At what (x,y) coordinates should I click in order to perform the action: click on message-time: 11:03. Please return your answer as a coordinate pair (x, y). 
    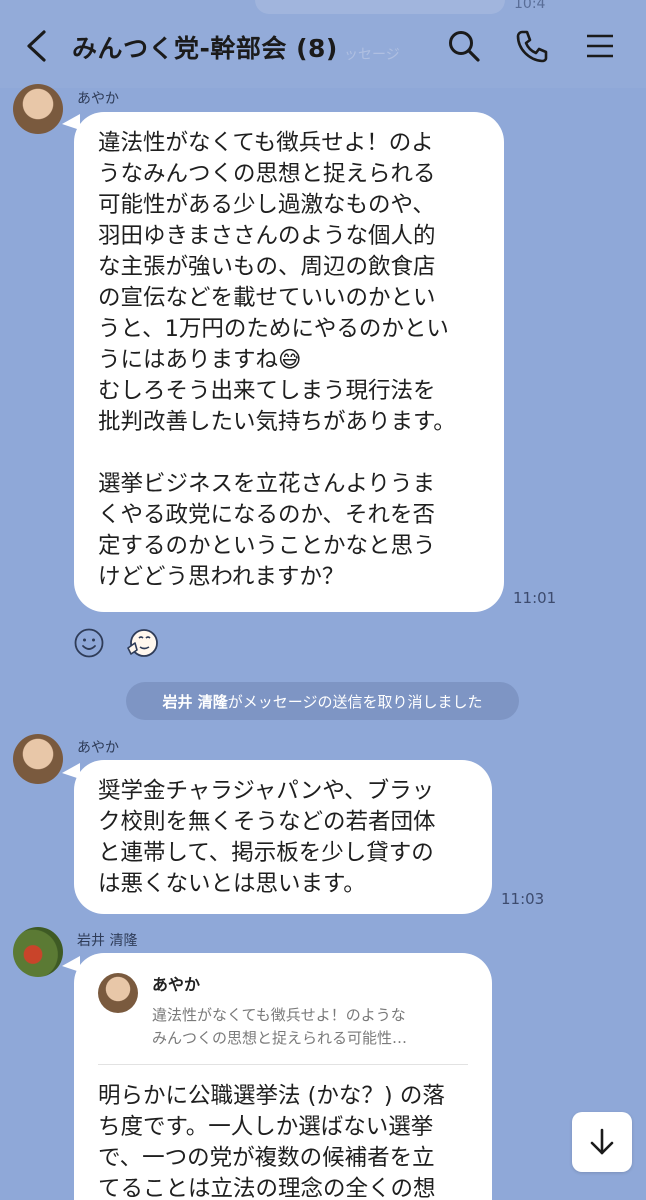
    Looking at the image, I should click on (523, 899).